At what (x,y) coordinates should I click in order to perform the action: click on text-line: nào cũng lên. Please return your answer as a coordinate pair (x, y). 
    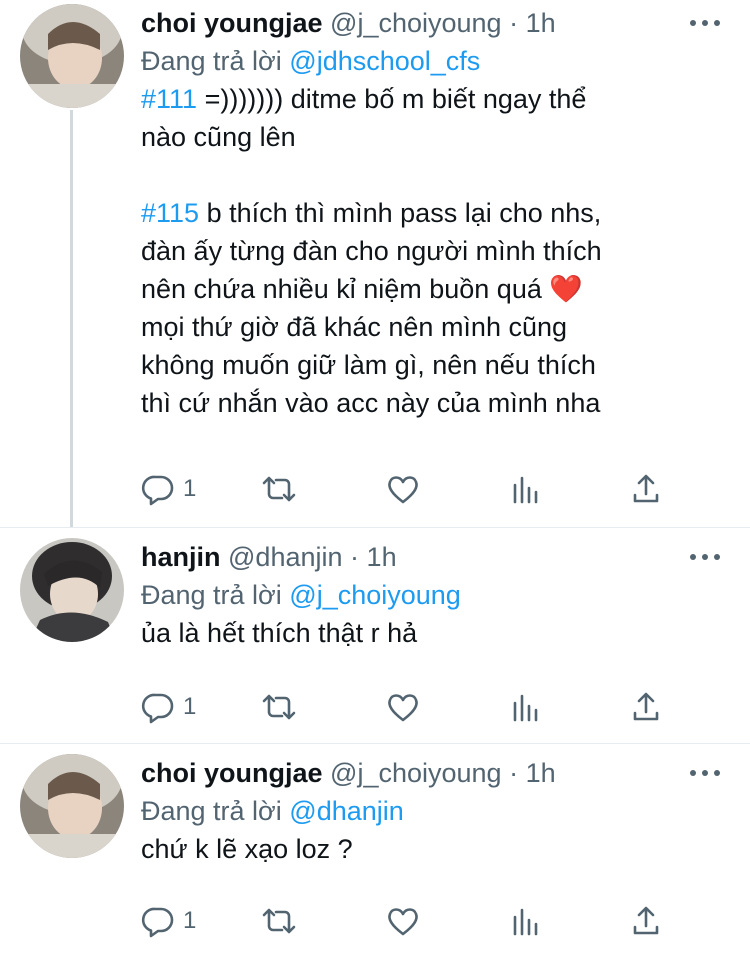
    Looking at the image, I should click on (218, 137).